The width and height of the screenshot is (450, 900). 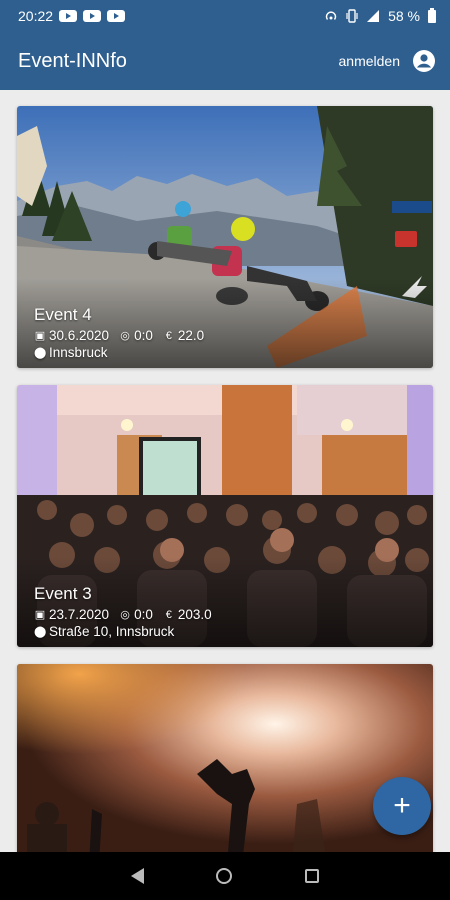 I want to click on system-nav-bar, so click(x=225, y=876).